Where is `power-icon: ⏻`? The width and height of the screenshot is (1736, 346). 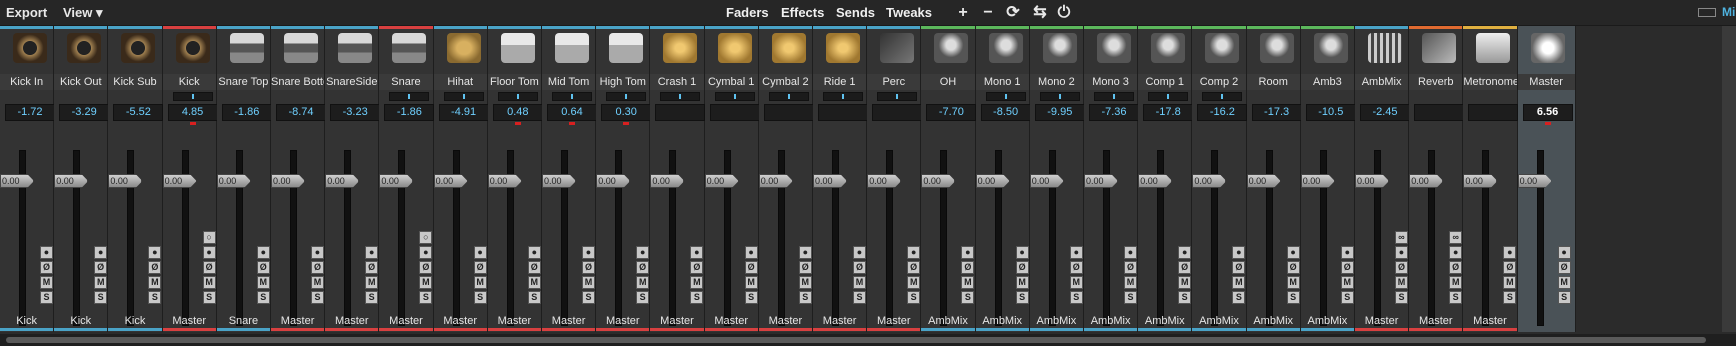
power-icon: ⏻ is located at coordinates (1064, 13).